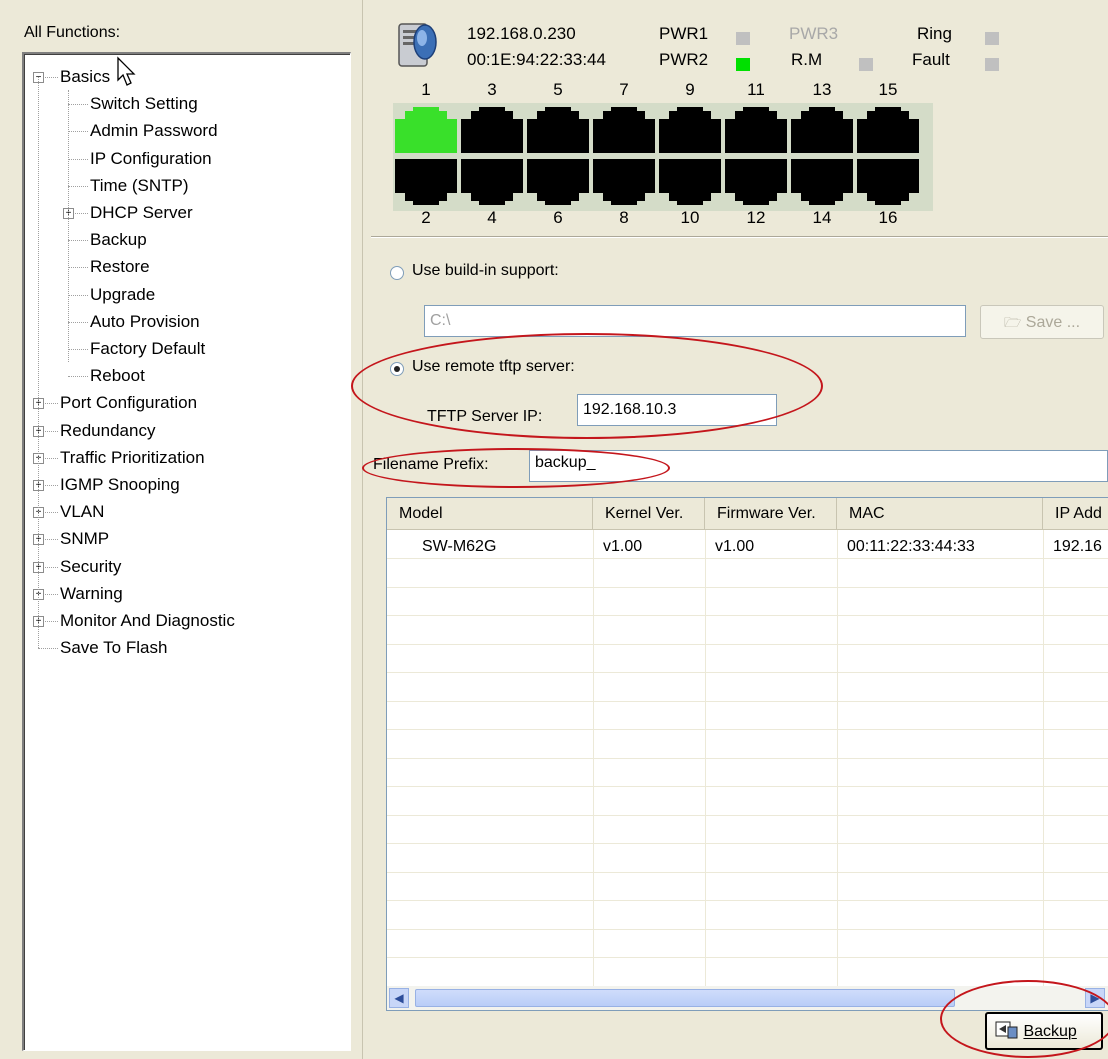  I want to click on tree-item-label: Save To Flash, so click(114, 648).